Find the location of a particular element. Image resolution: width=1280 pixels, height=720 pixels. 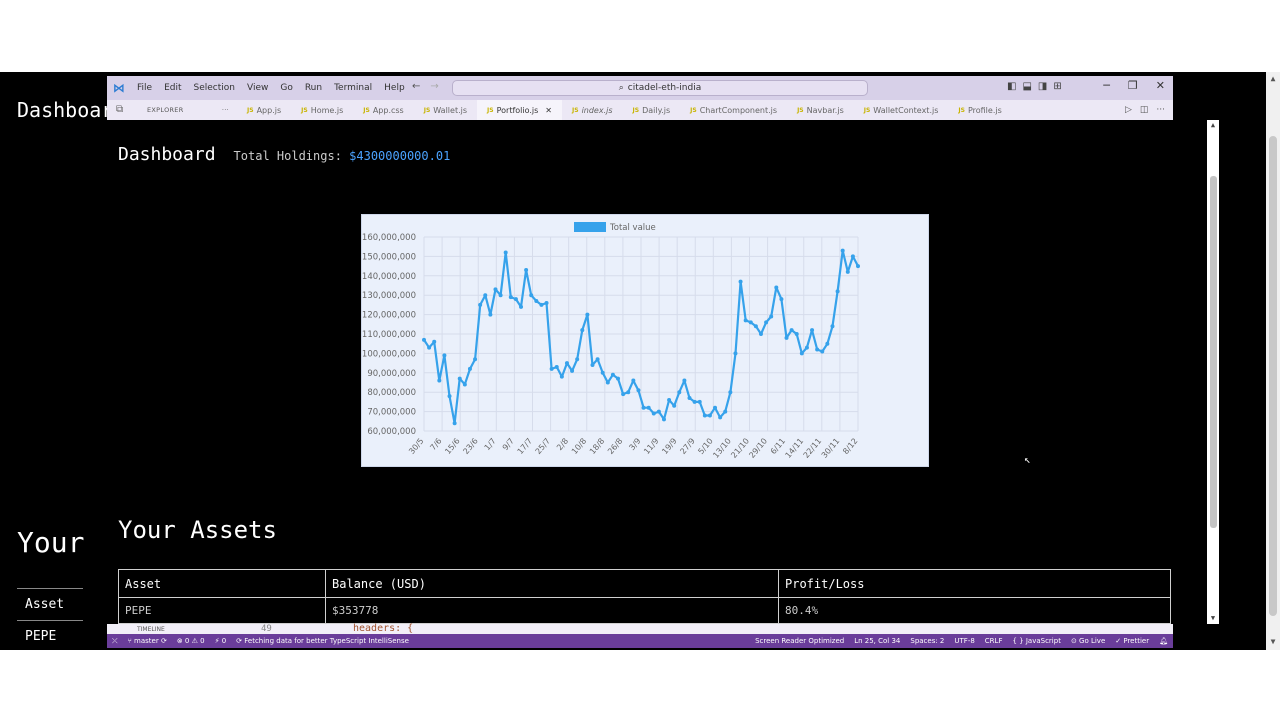

menu-view: View is located at coordinates (257, 88).